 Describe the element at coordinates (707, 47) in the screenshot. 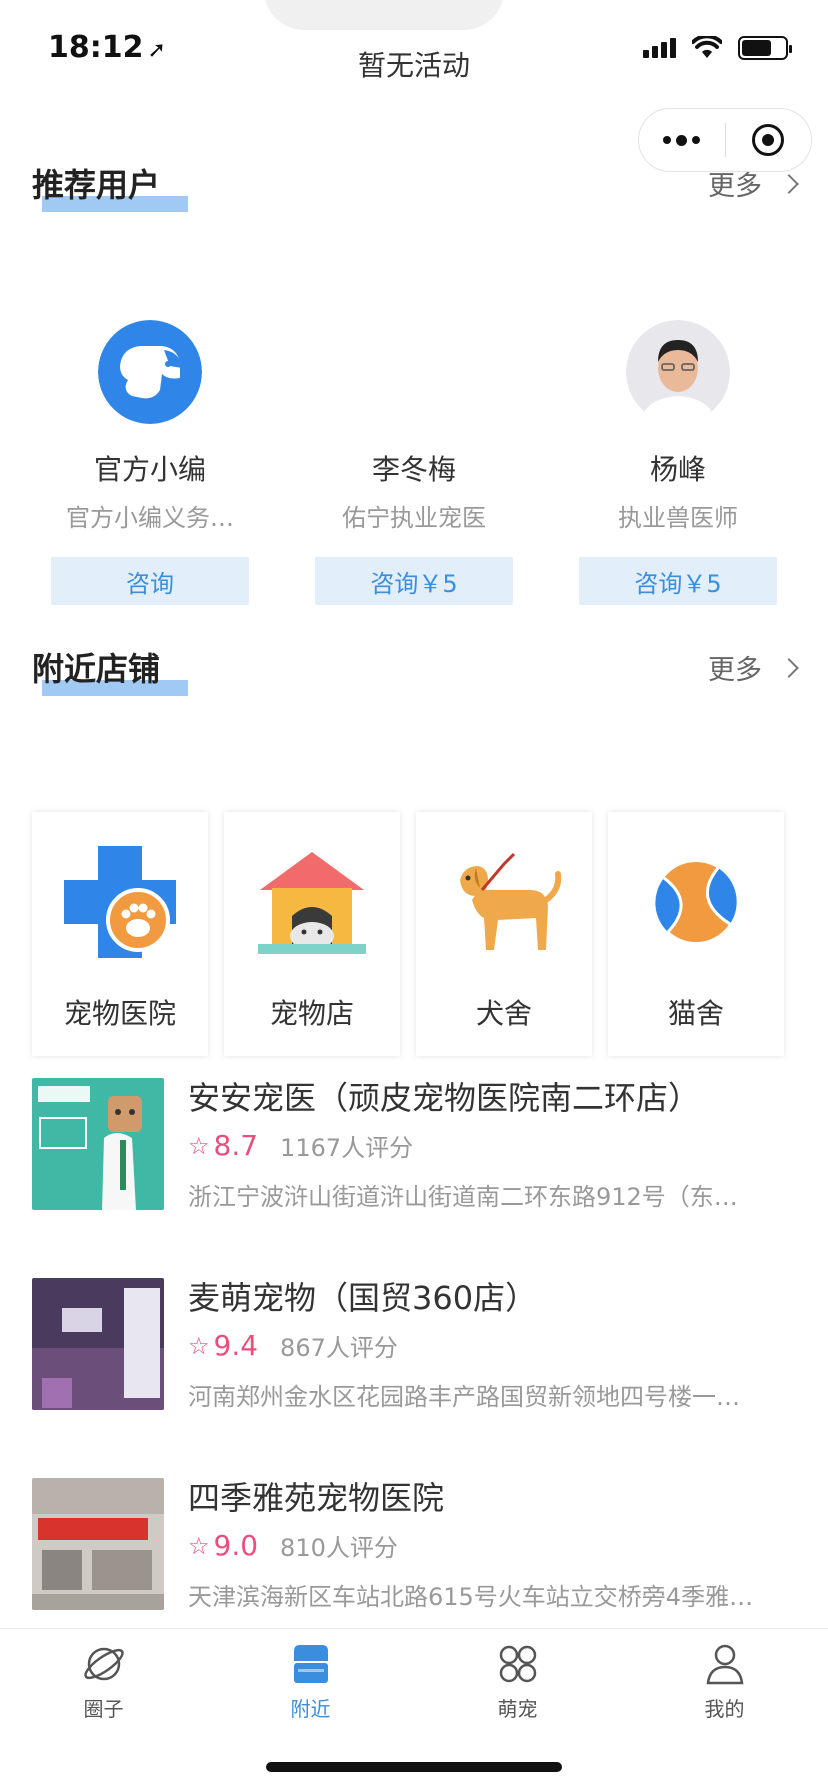

I see `wifi-icon` at that location.